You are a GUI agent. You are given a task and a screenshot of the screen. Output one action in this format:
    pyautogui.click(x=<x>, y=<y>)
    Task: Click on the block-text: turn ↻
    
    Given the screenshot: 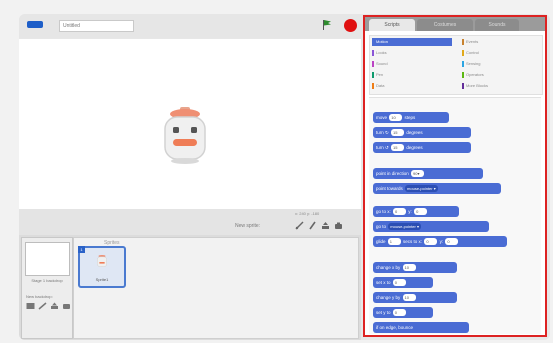 What is the action you would take?
    pyautogui.click(x=382, y=132)
    